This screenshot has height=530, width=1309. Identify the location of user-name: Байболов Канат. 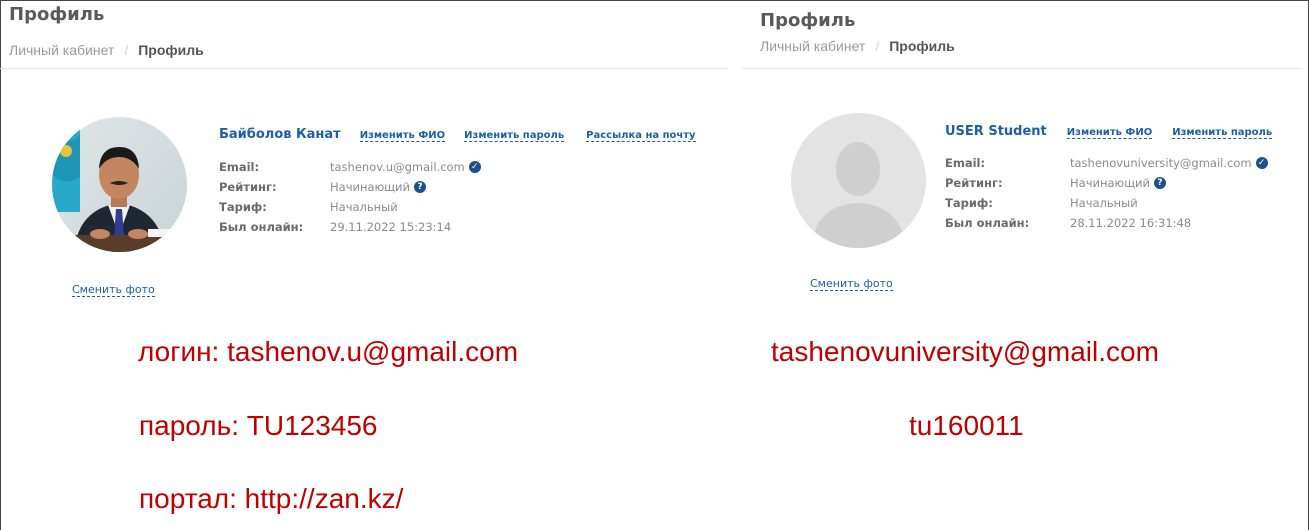
(280, 134).